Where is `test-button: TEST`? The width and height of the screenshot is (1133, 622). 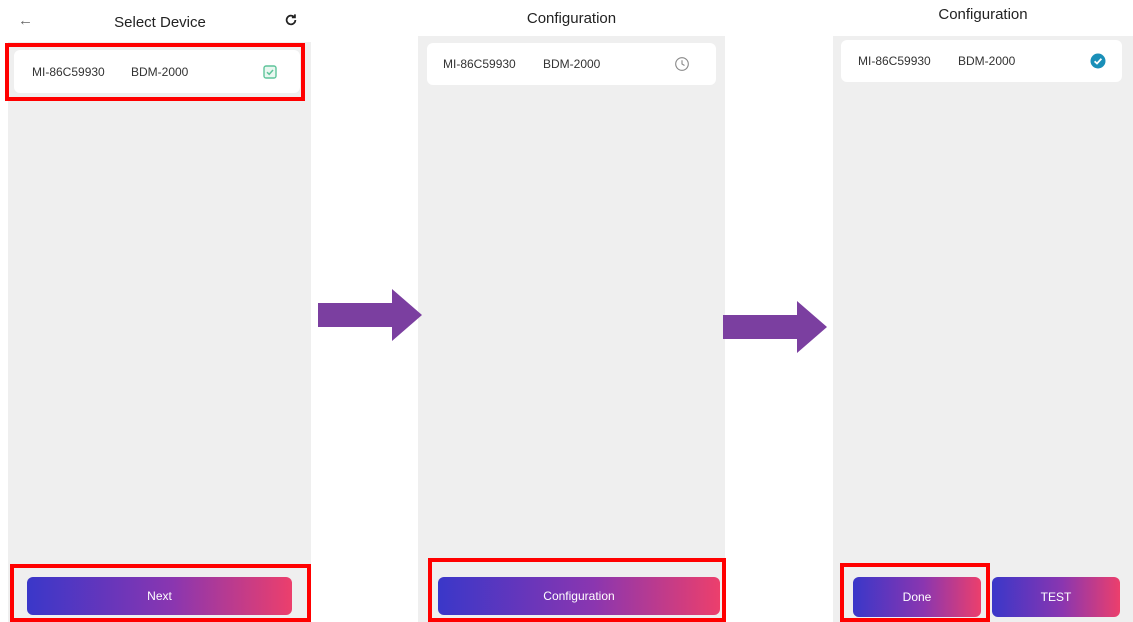
test-button: TEST is located at coordinates (1056, 597).